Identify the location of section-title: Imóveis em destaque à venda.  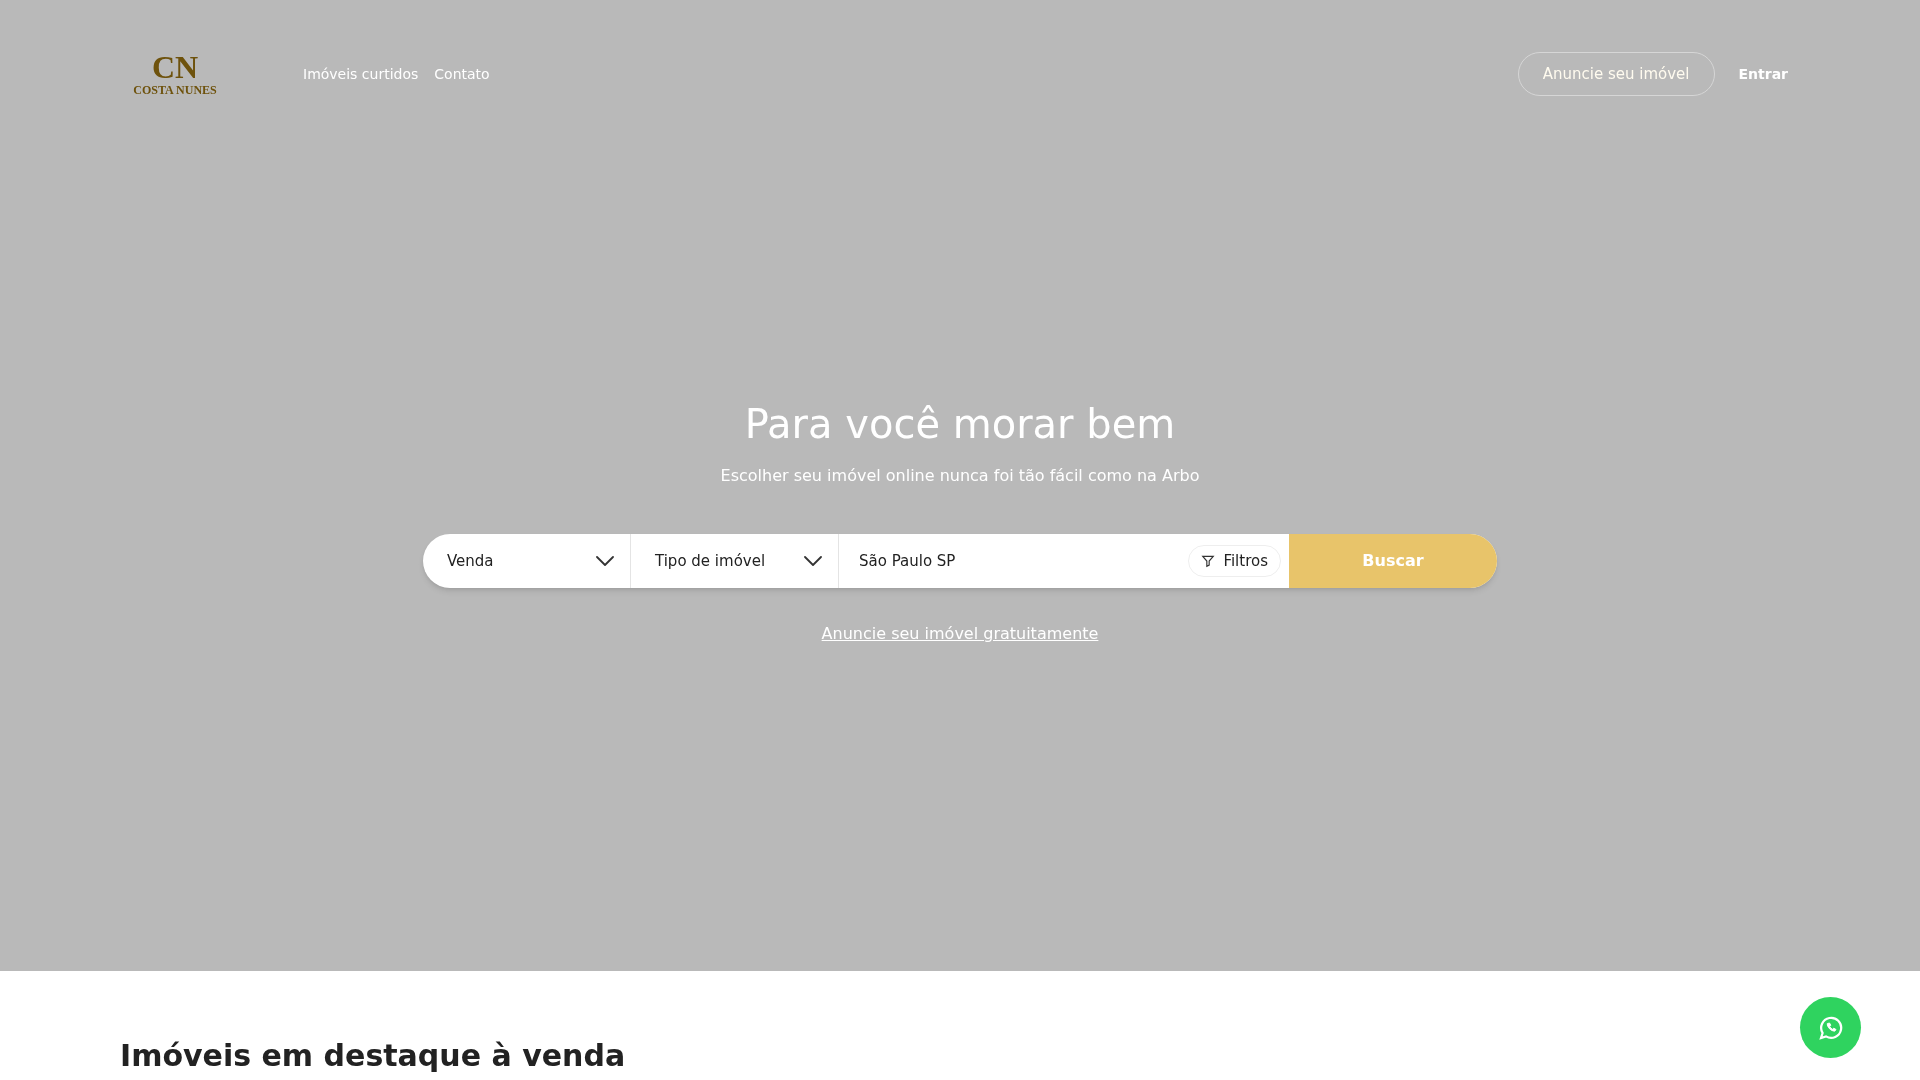
(373, 1056).